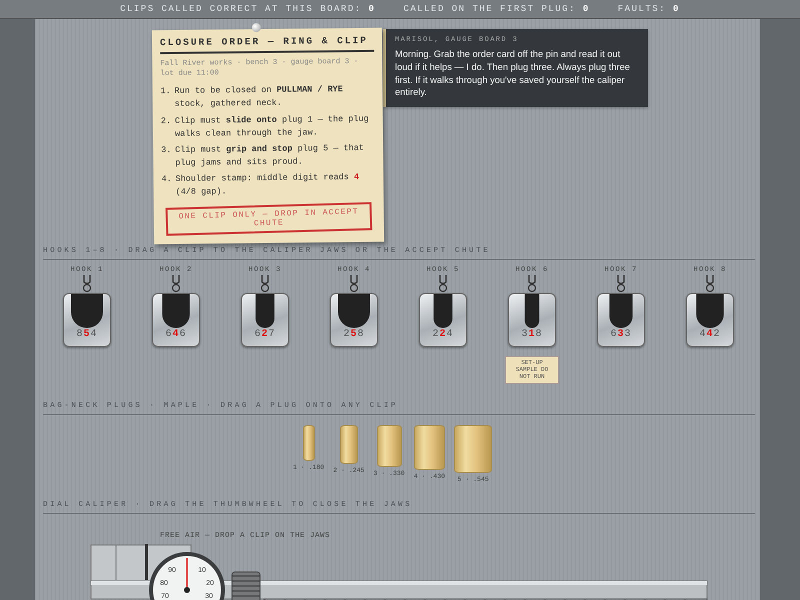  I want to click on clip-code: 854, so click(87, 334).